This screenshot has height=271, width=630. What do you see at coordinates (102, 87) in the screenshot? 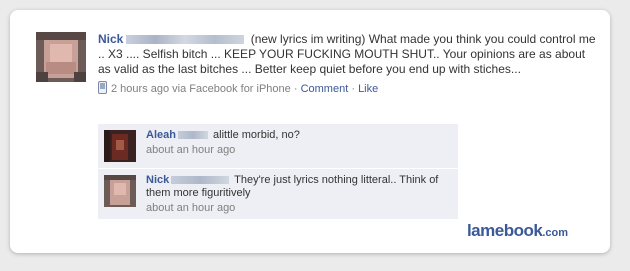
I see `mobile-phone-icon` at bounding box center [102, 87].